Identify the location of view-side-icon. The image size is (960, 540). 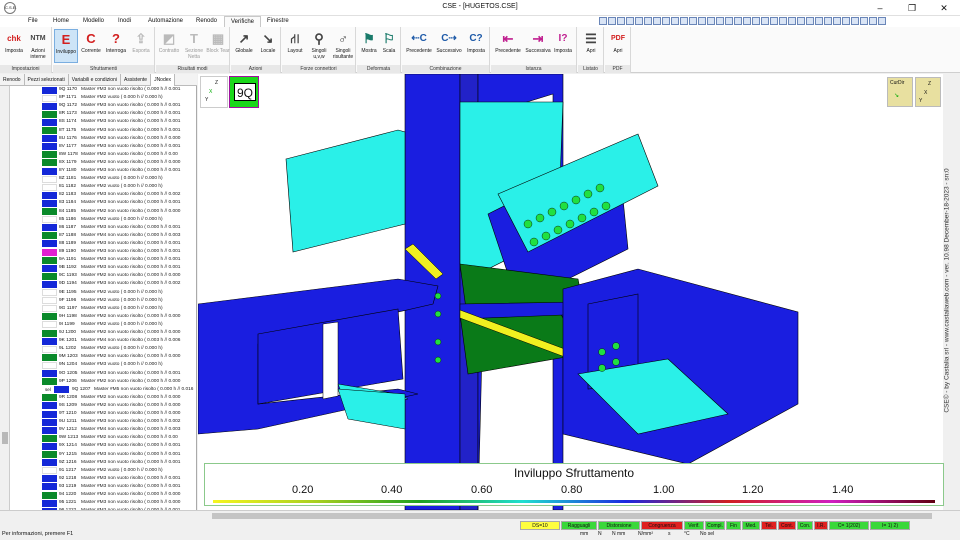
(774, 21).